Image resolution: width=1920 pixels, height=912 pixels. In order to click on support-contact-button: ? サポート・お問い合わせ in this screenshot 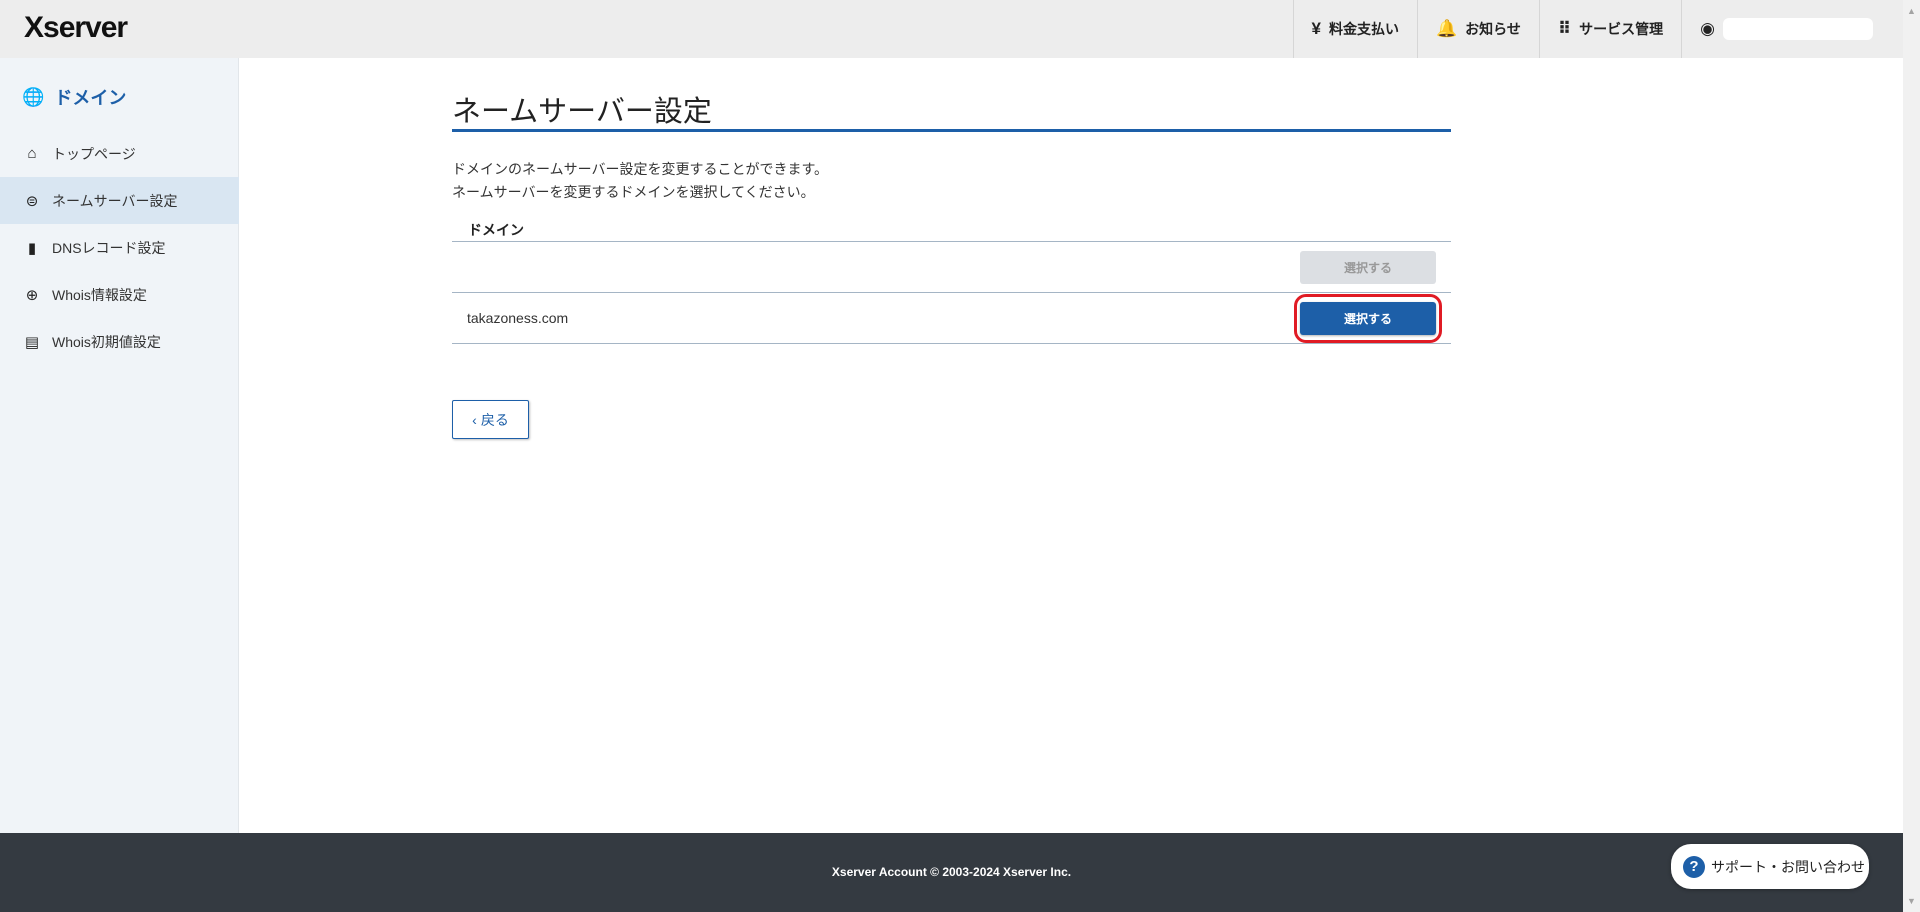, I will do `click(1770, 866)`.